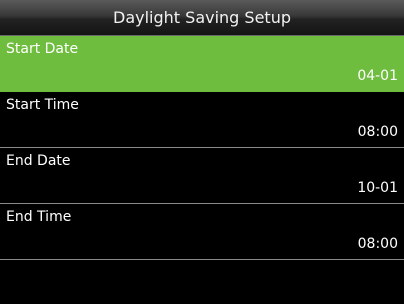 The width and height of the screenshot is (404, 304). Describe the element at coordinates (42, 105) in the screenshot. I see `menu-item-label: Start Time` at that location.